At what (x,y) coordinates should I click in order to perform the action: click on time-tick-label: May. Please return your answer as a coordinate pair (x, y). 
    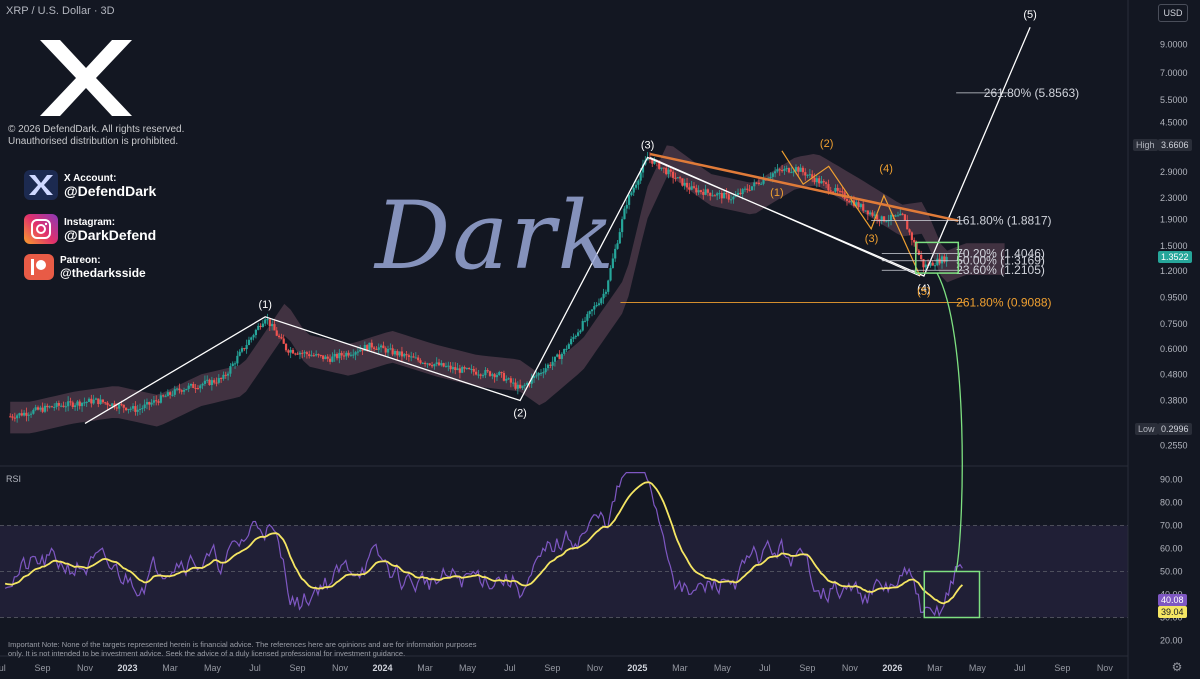
    Looking at the image, I should click on (978, 668).